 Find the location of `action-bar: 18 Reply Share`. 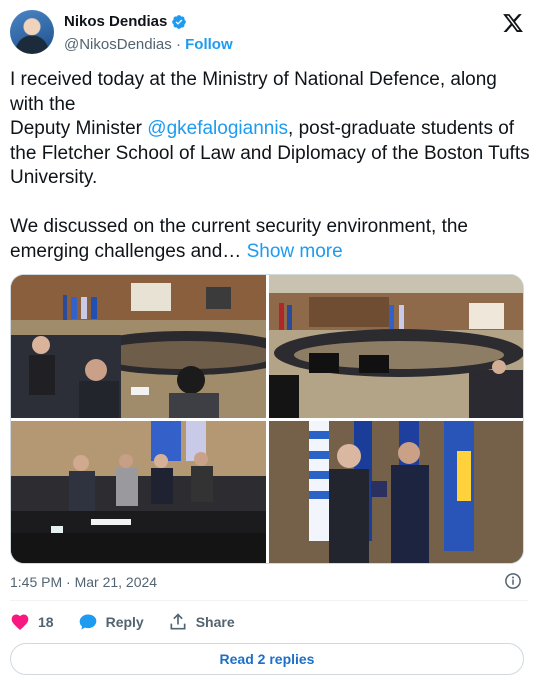

action-bar: 18 Reply Share is located at coordinates (134, 622).